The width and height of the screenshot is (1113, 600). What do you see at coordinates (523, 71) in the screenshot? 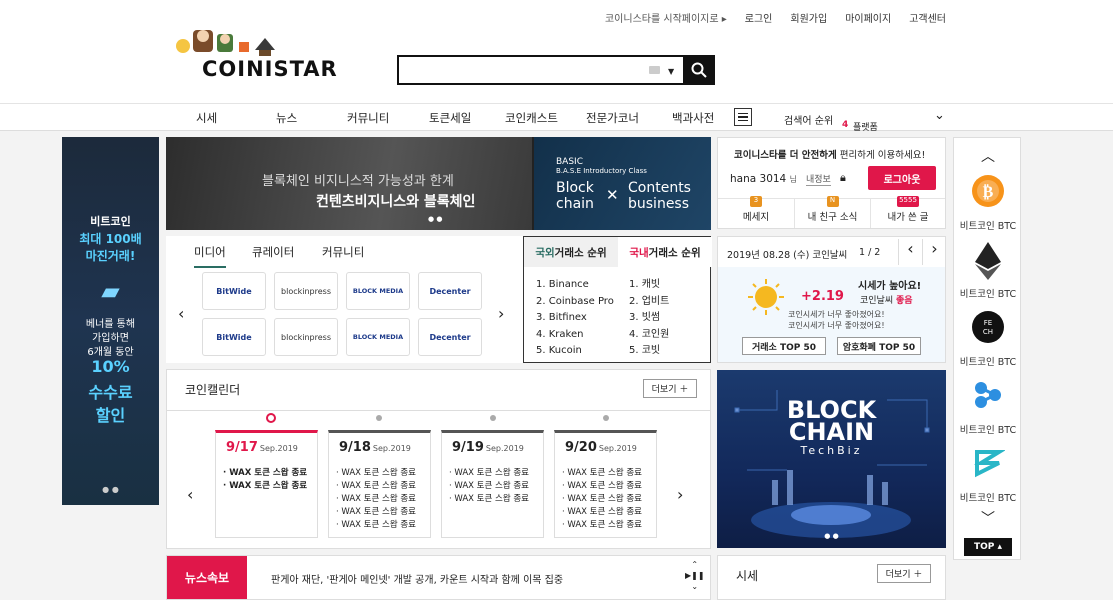
I see `search-input` at bounding box center [523, 71].